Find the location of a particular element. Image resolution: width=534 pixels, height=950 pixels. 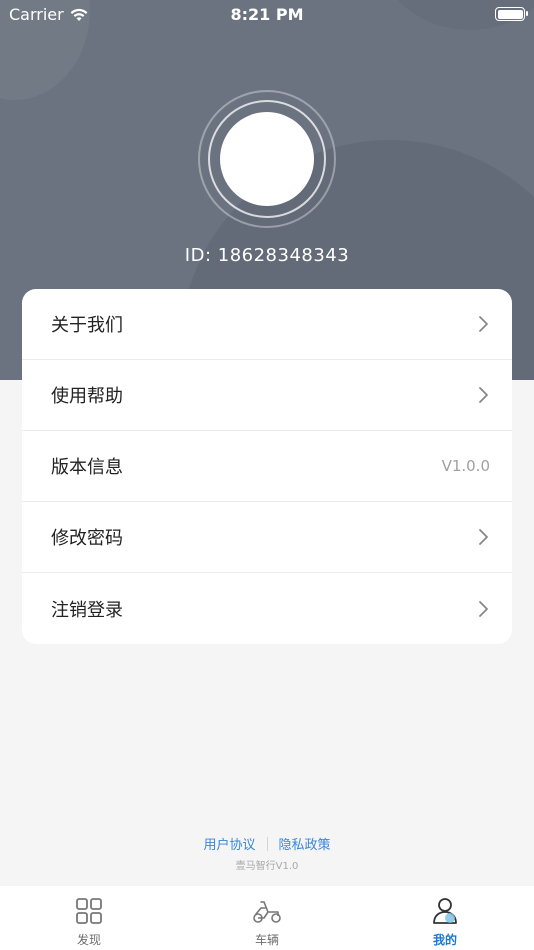

version-value: V1.0.0 is located at coordinates (465, 466).